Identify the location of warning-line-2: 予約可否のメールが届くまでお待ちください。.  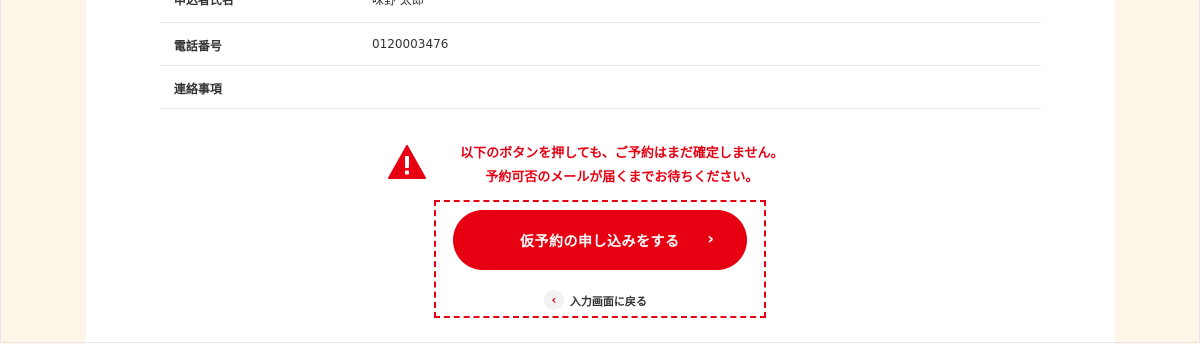
(622, 177).